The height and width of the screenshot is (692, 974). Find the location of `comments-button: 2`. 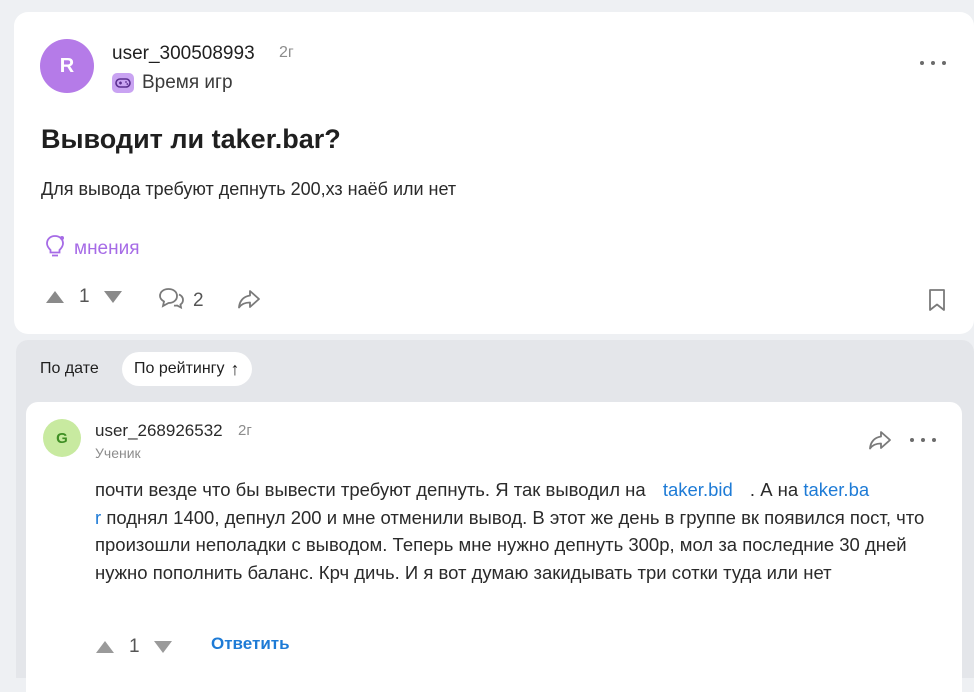

comments-button: 2 is located at coordinates (180, 300).